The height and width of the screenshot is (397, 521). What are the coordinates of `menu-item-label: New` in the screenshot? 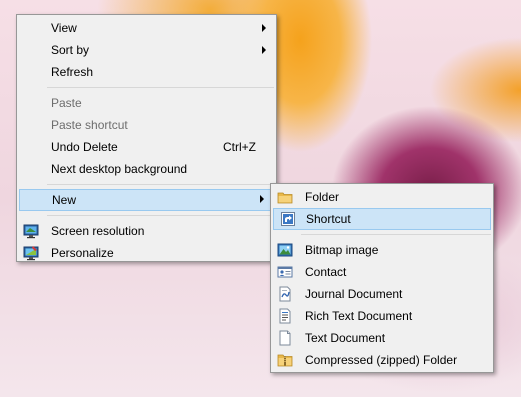 It's located at (64, 200).